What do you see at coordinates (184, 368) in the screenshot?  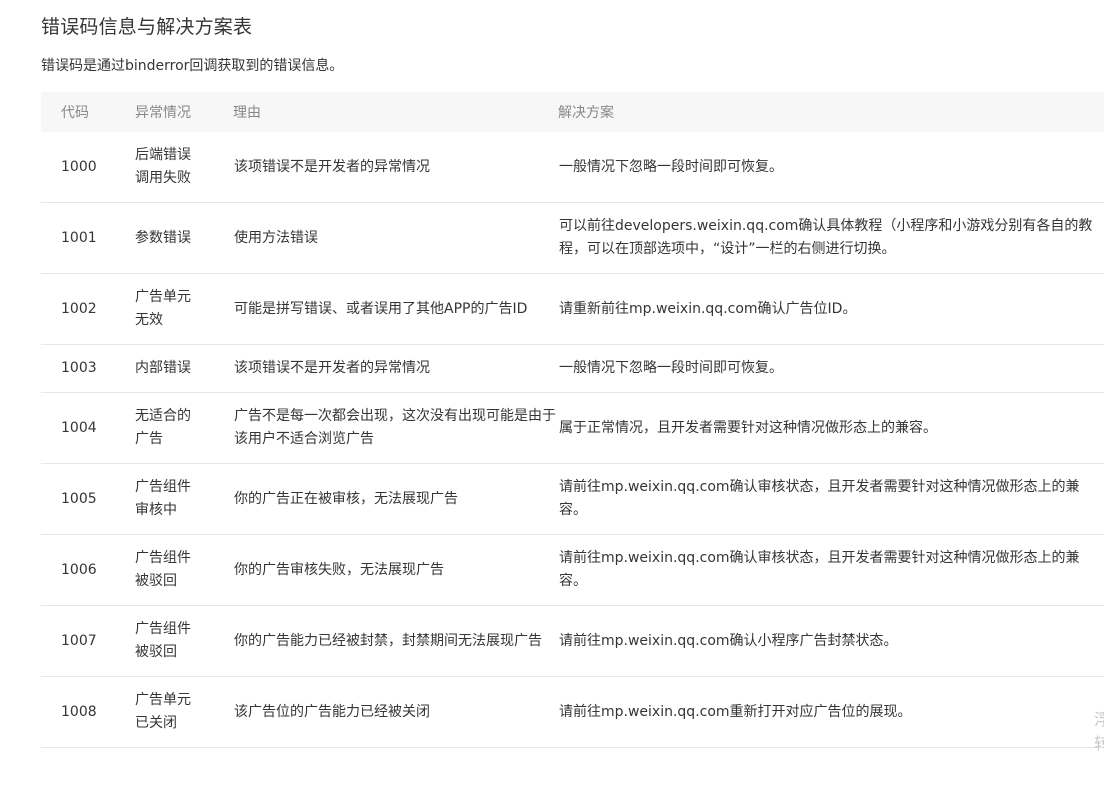 I see `cell-situation: 内部错误` at bounding box center [184, 368].